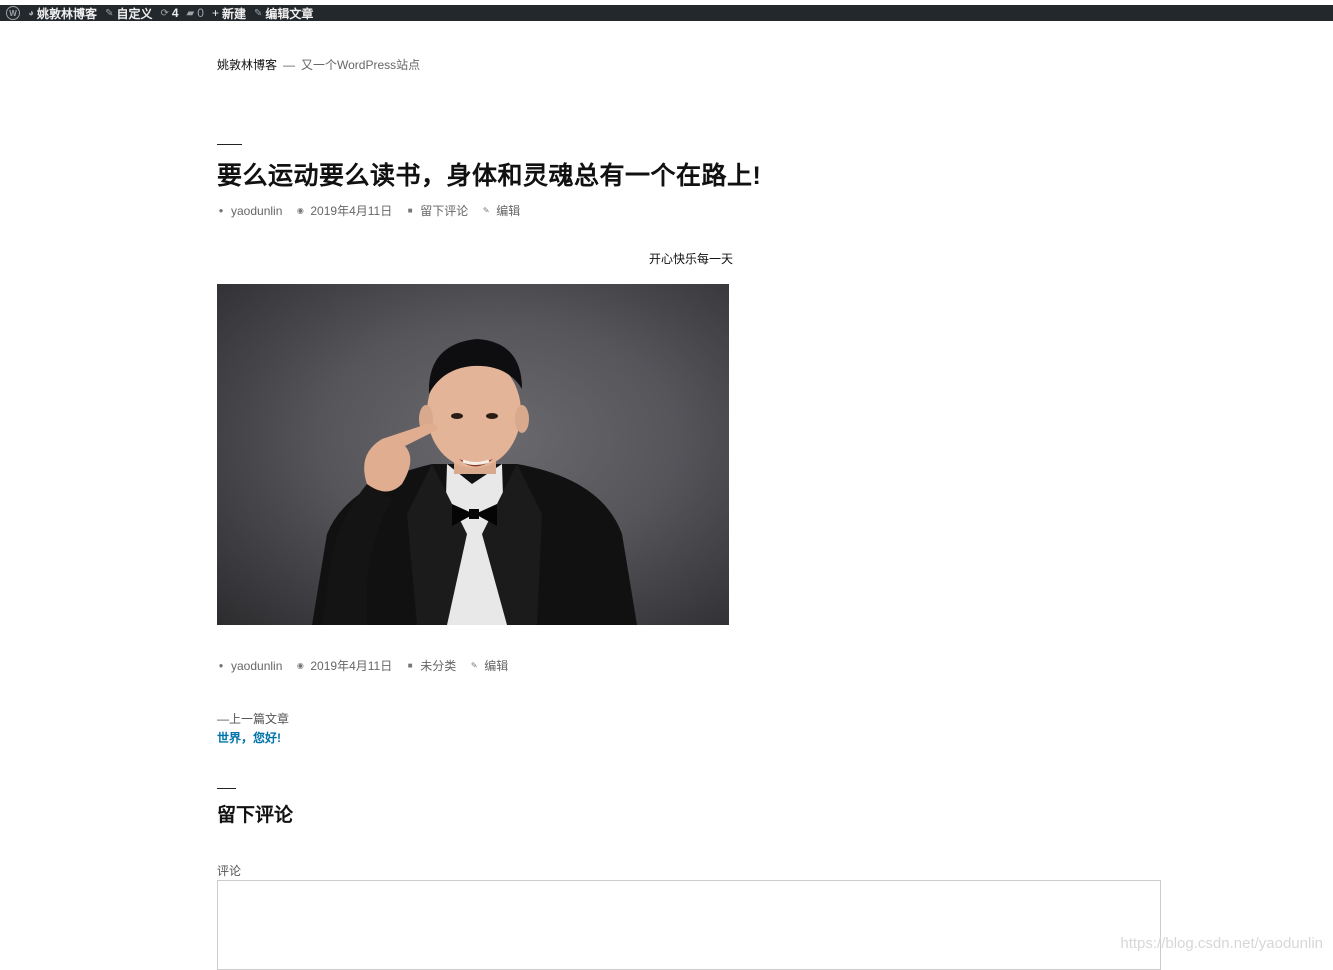  What do you see at coordinates (410, 665) in the screenshot?
I see `folder-icon: ■` at bounding box center [410, 665].